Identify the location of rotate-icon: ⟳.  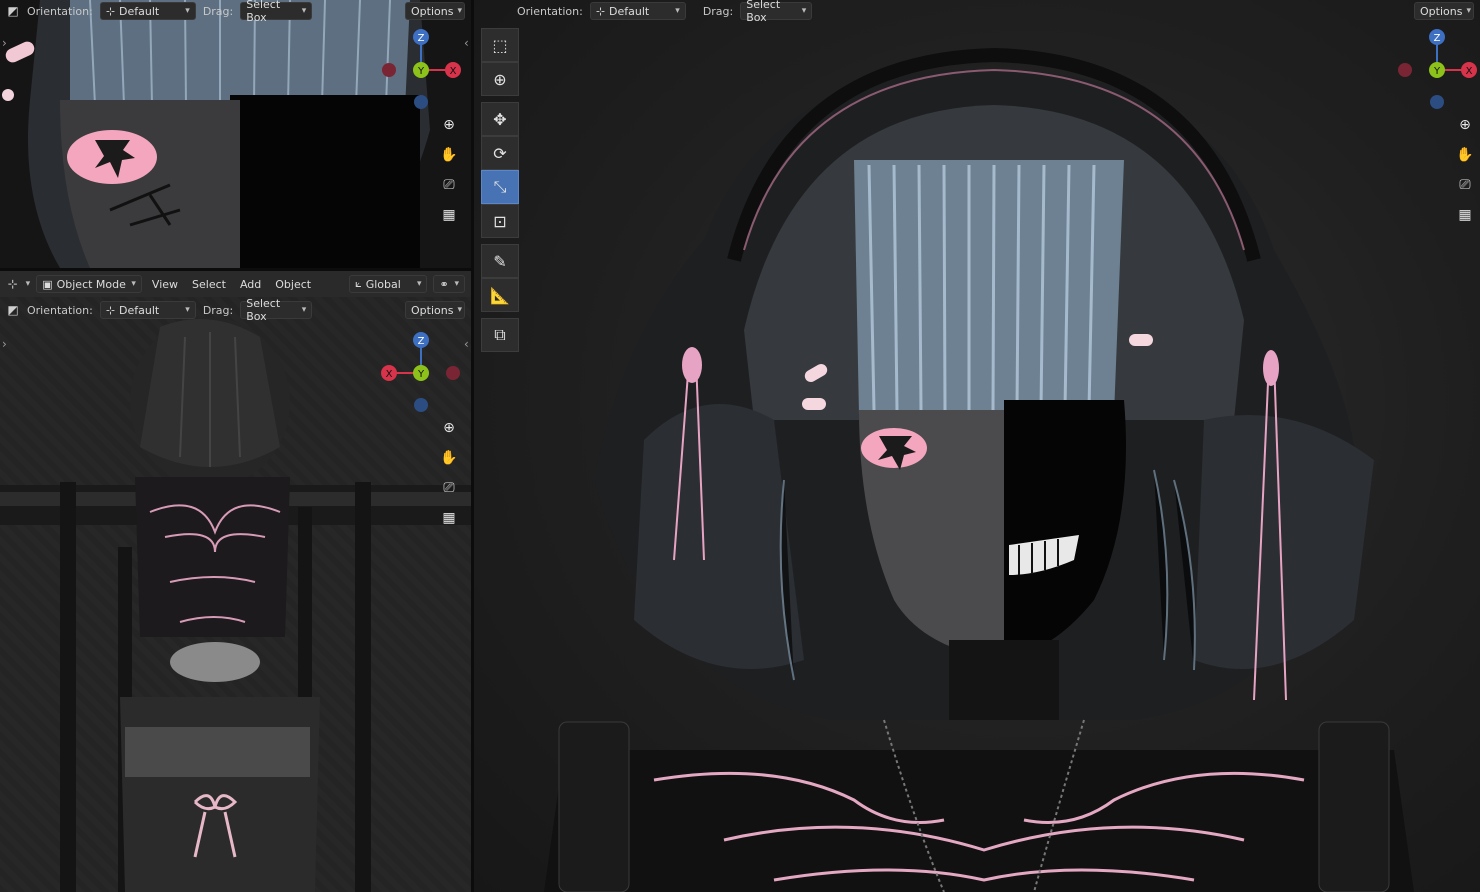
(500, 153).